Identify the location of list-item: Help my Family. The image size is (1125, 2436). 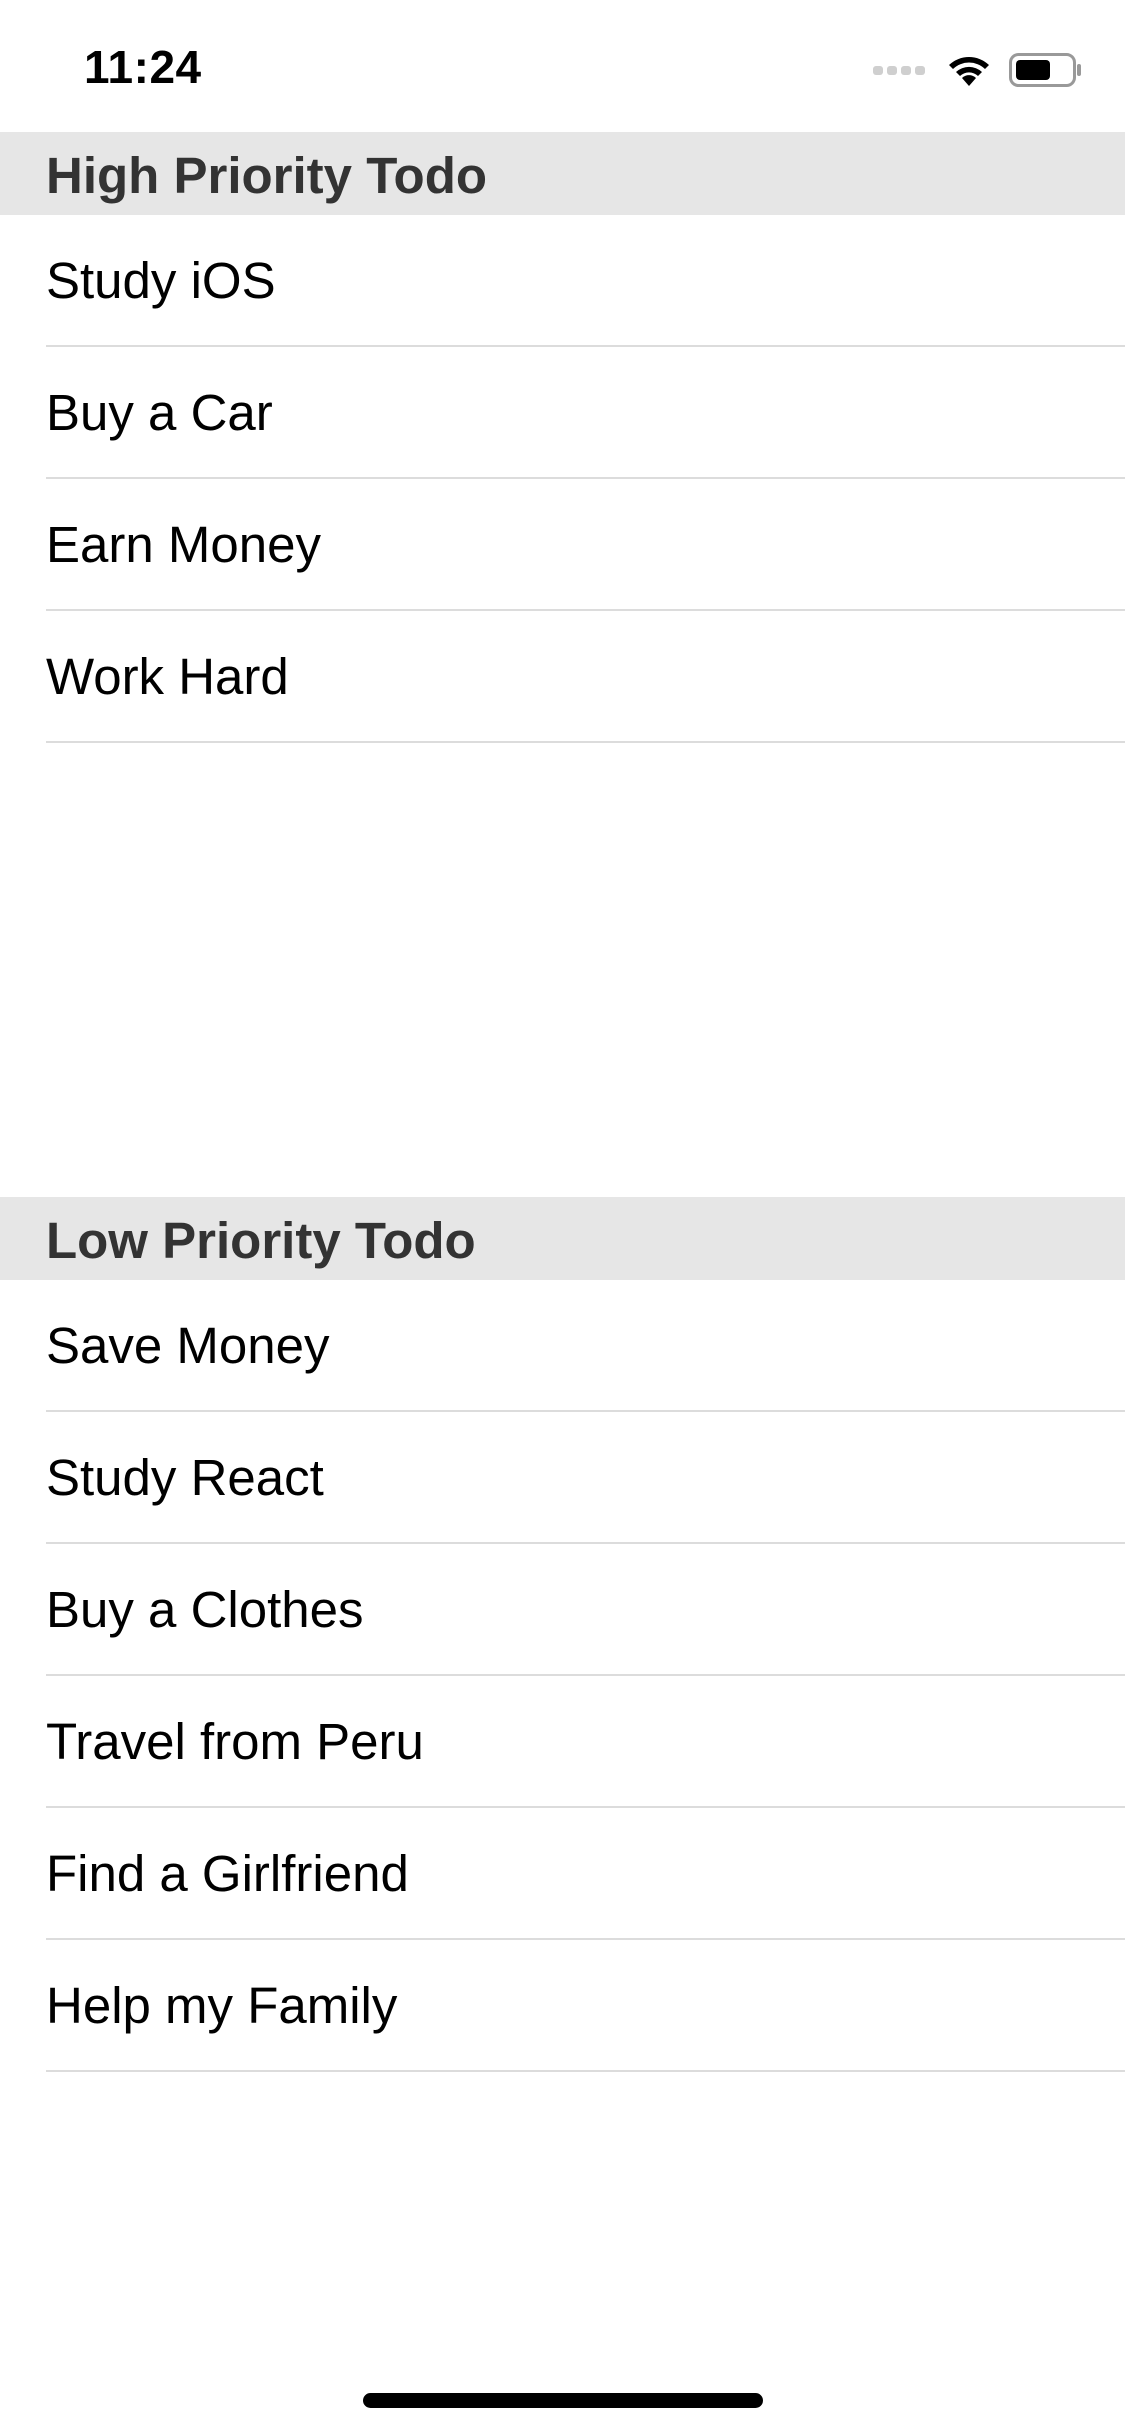
(562, 2006).